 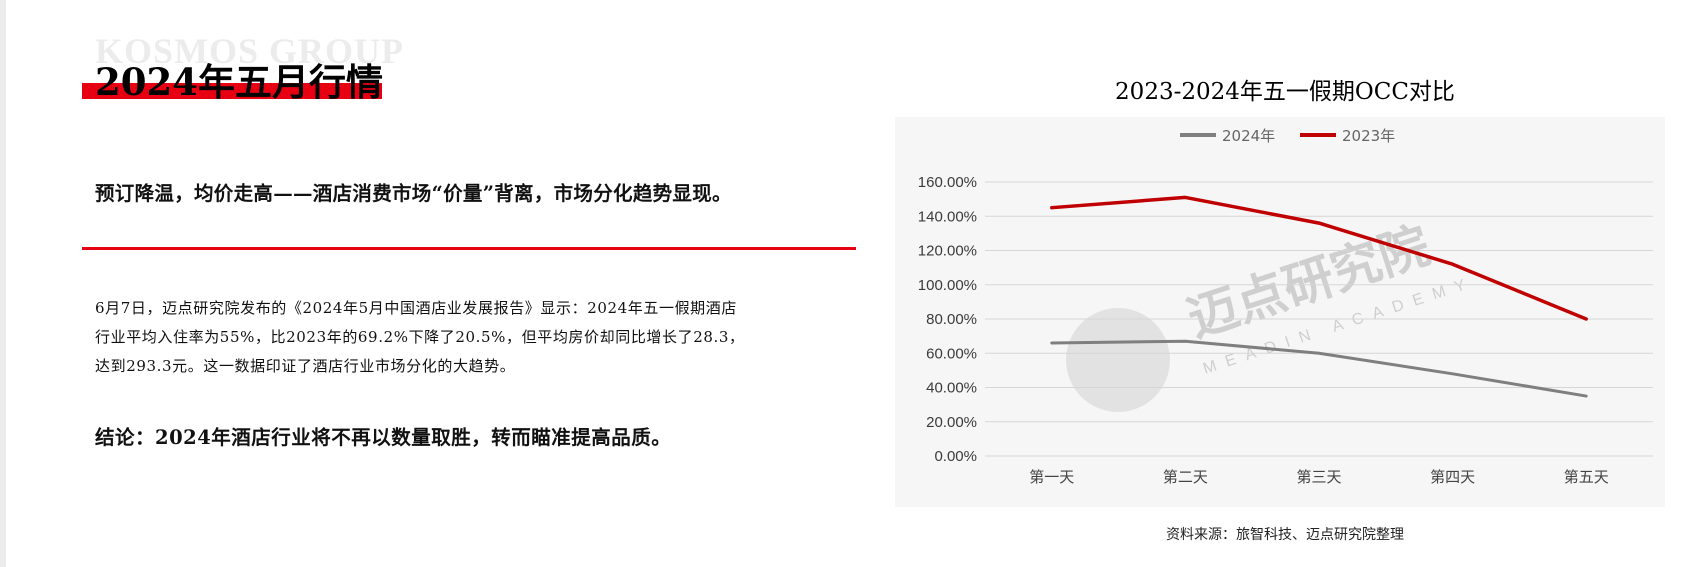 What do you see at coordinates (1452, 477) in the screenshot?
I see `x-tick-label: 第四天` at bounding box center [1452, 477].